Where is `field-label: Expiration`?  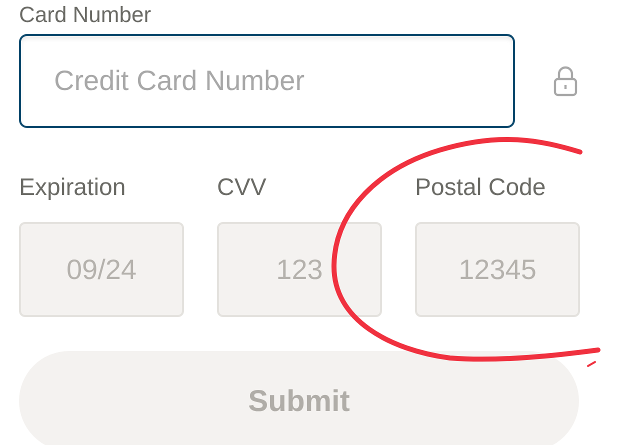
field-label: Expiration is located at coordinates (73, 188).